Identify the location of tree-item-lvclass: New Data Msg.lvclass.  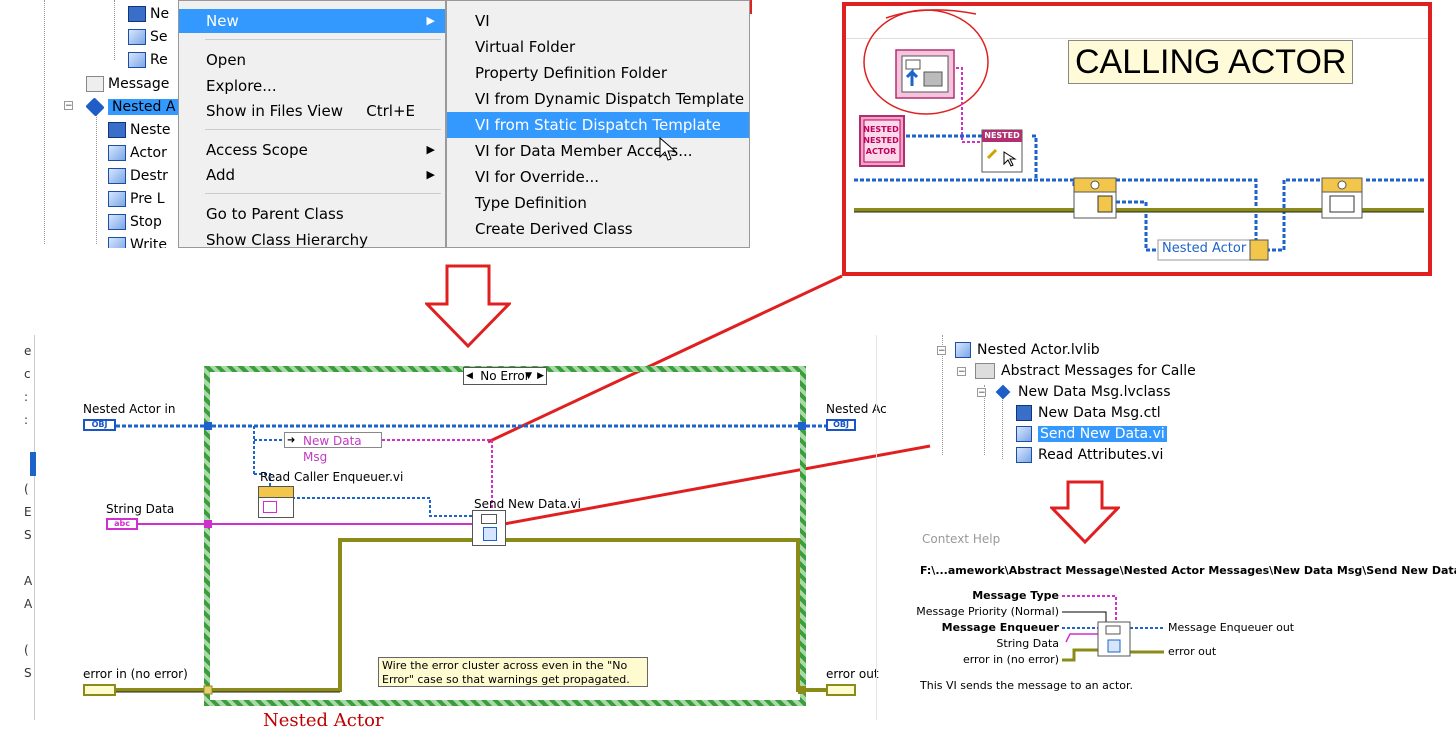
(1083, 392).